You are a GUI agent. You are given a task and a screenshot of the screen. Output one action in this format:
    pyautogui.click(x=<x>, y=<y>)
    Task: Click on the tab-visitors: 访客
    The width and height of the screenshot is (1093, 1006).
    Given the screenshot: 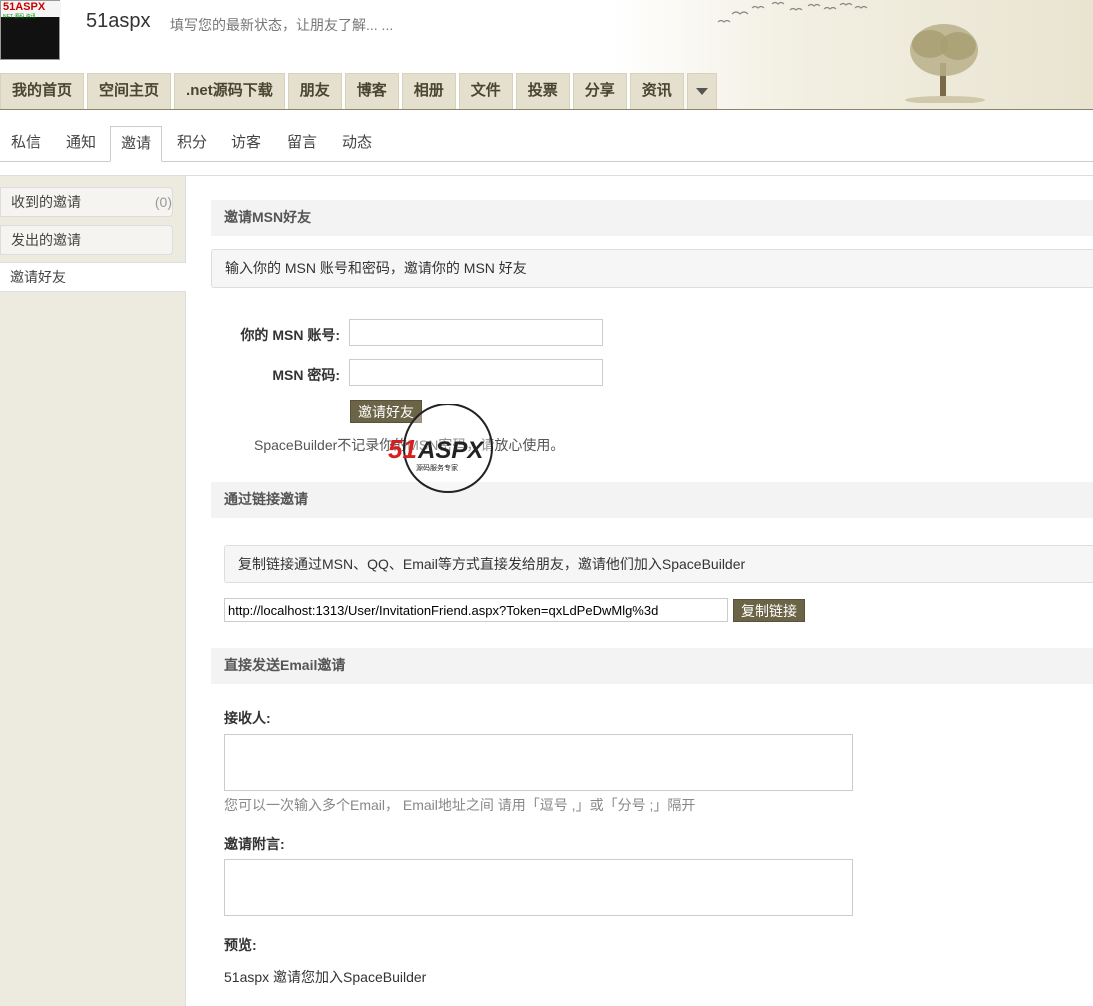 What is the action you would take?
    pyautogui.click(x=246, y=144)
    